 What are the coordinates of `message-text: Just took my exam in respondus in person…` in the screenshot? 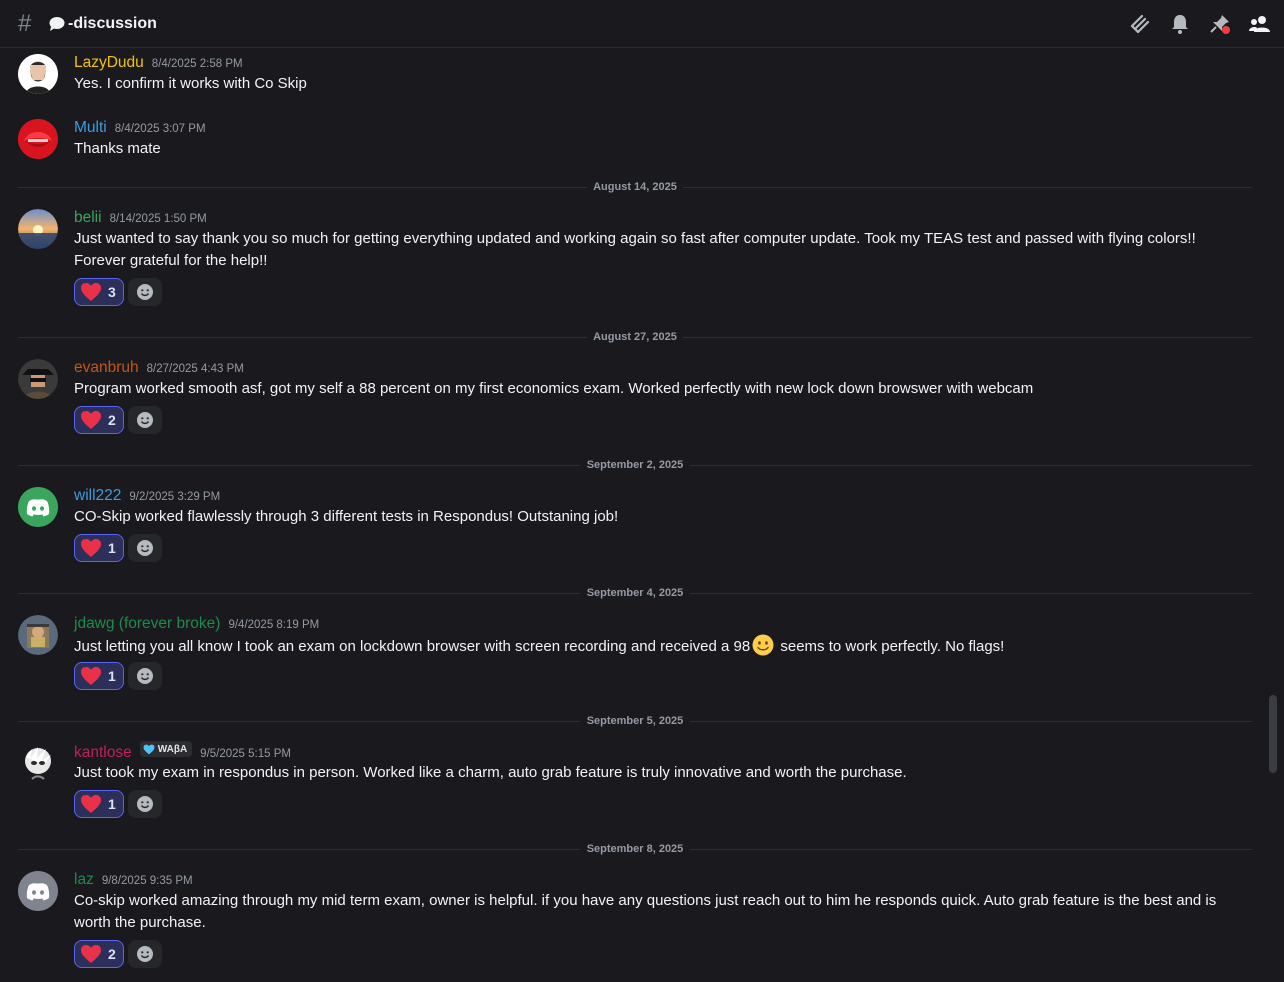 It's located at (490, 772).